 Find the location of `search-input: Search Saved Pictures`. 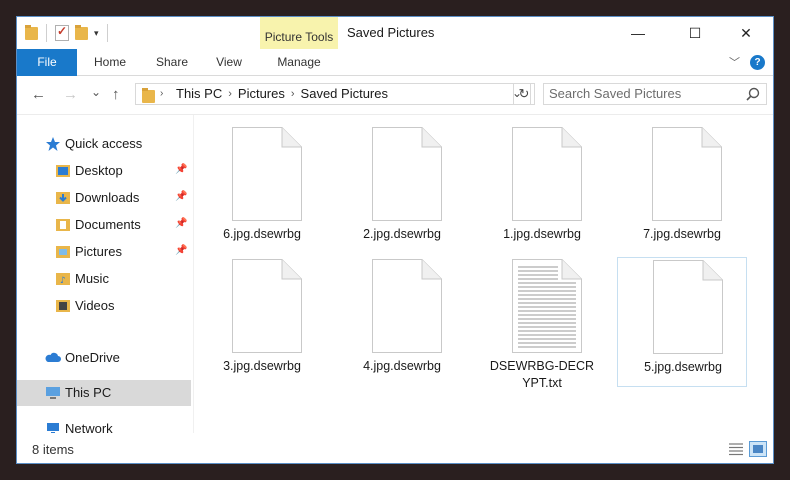

search-input: Search Saved Pictures is located at coordinates (615, 94).